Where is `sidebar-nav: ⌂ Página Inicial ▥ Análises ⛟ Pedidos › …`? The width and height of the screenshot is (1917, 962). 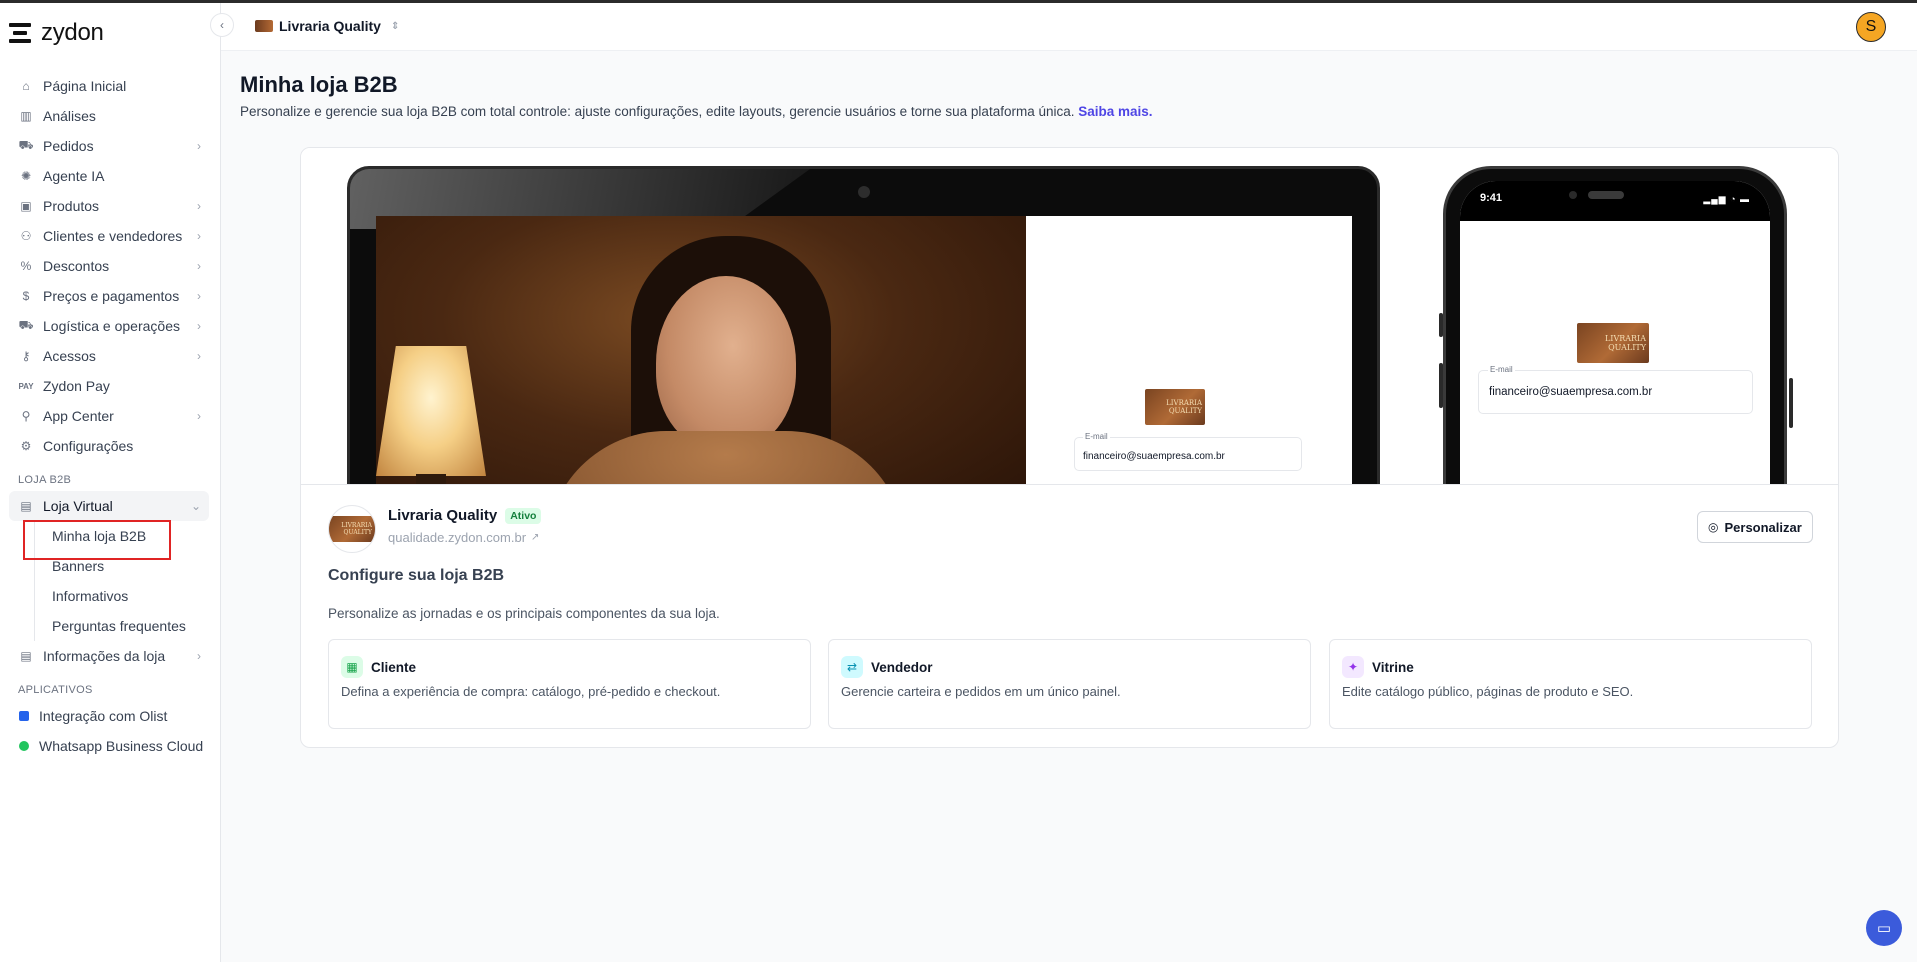 sidebar-nav: ⌂ Página Inicial ▥ Análises ⛟ Pedidos › … is located at coordinates (109, 416).